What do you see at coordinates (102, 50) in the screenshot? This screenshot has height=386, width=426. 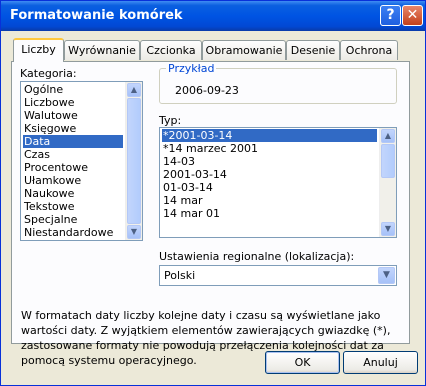 I see `tab-wyrownanie: Wyrównanie` at bounding box center [102, 50].